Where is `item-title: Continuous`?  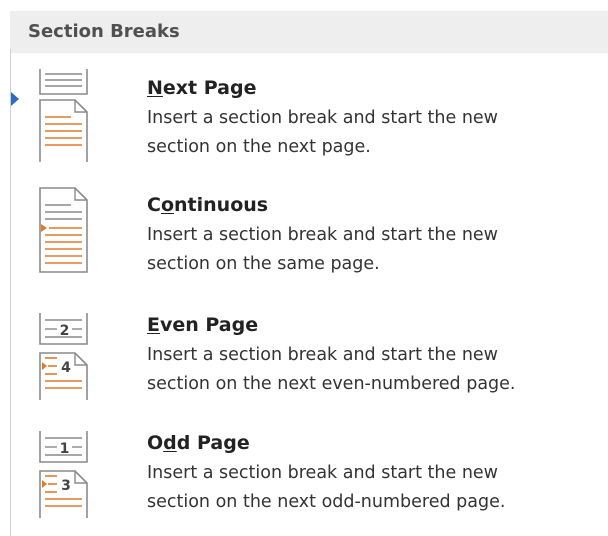 item-title: Continuous is located at coordinates (207, 205).